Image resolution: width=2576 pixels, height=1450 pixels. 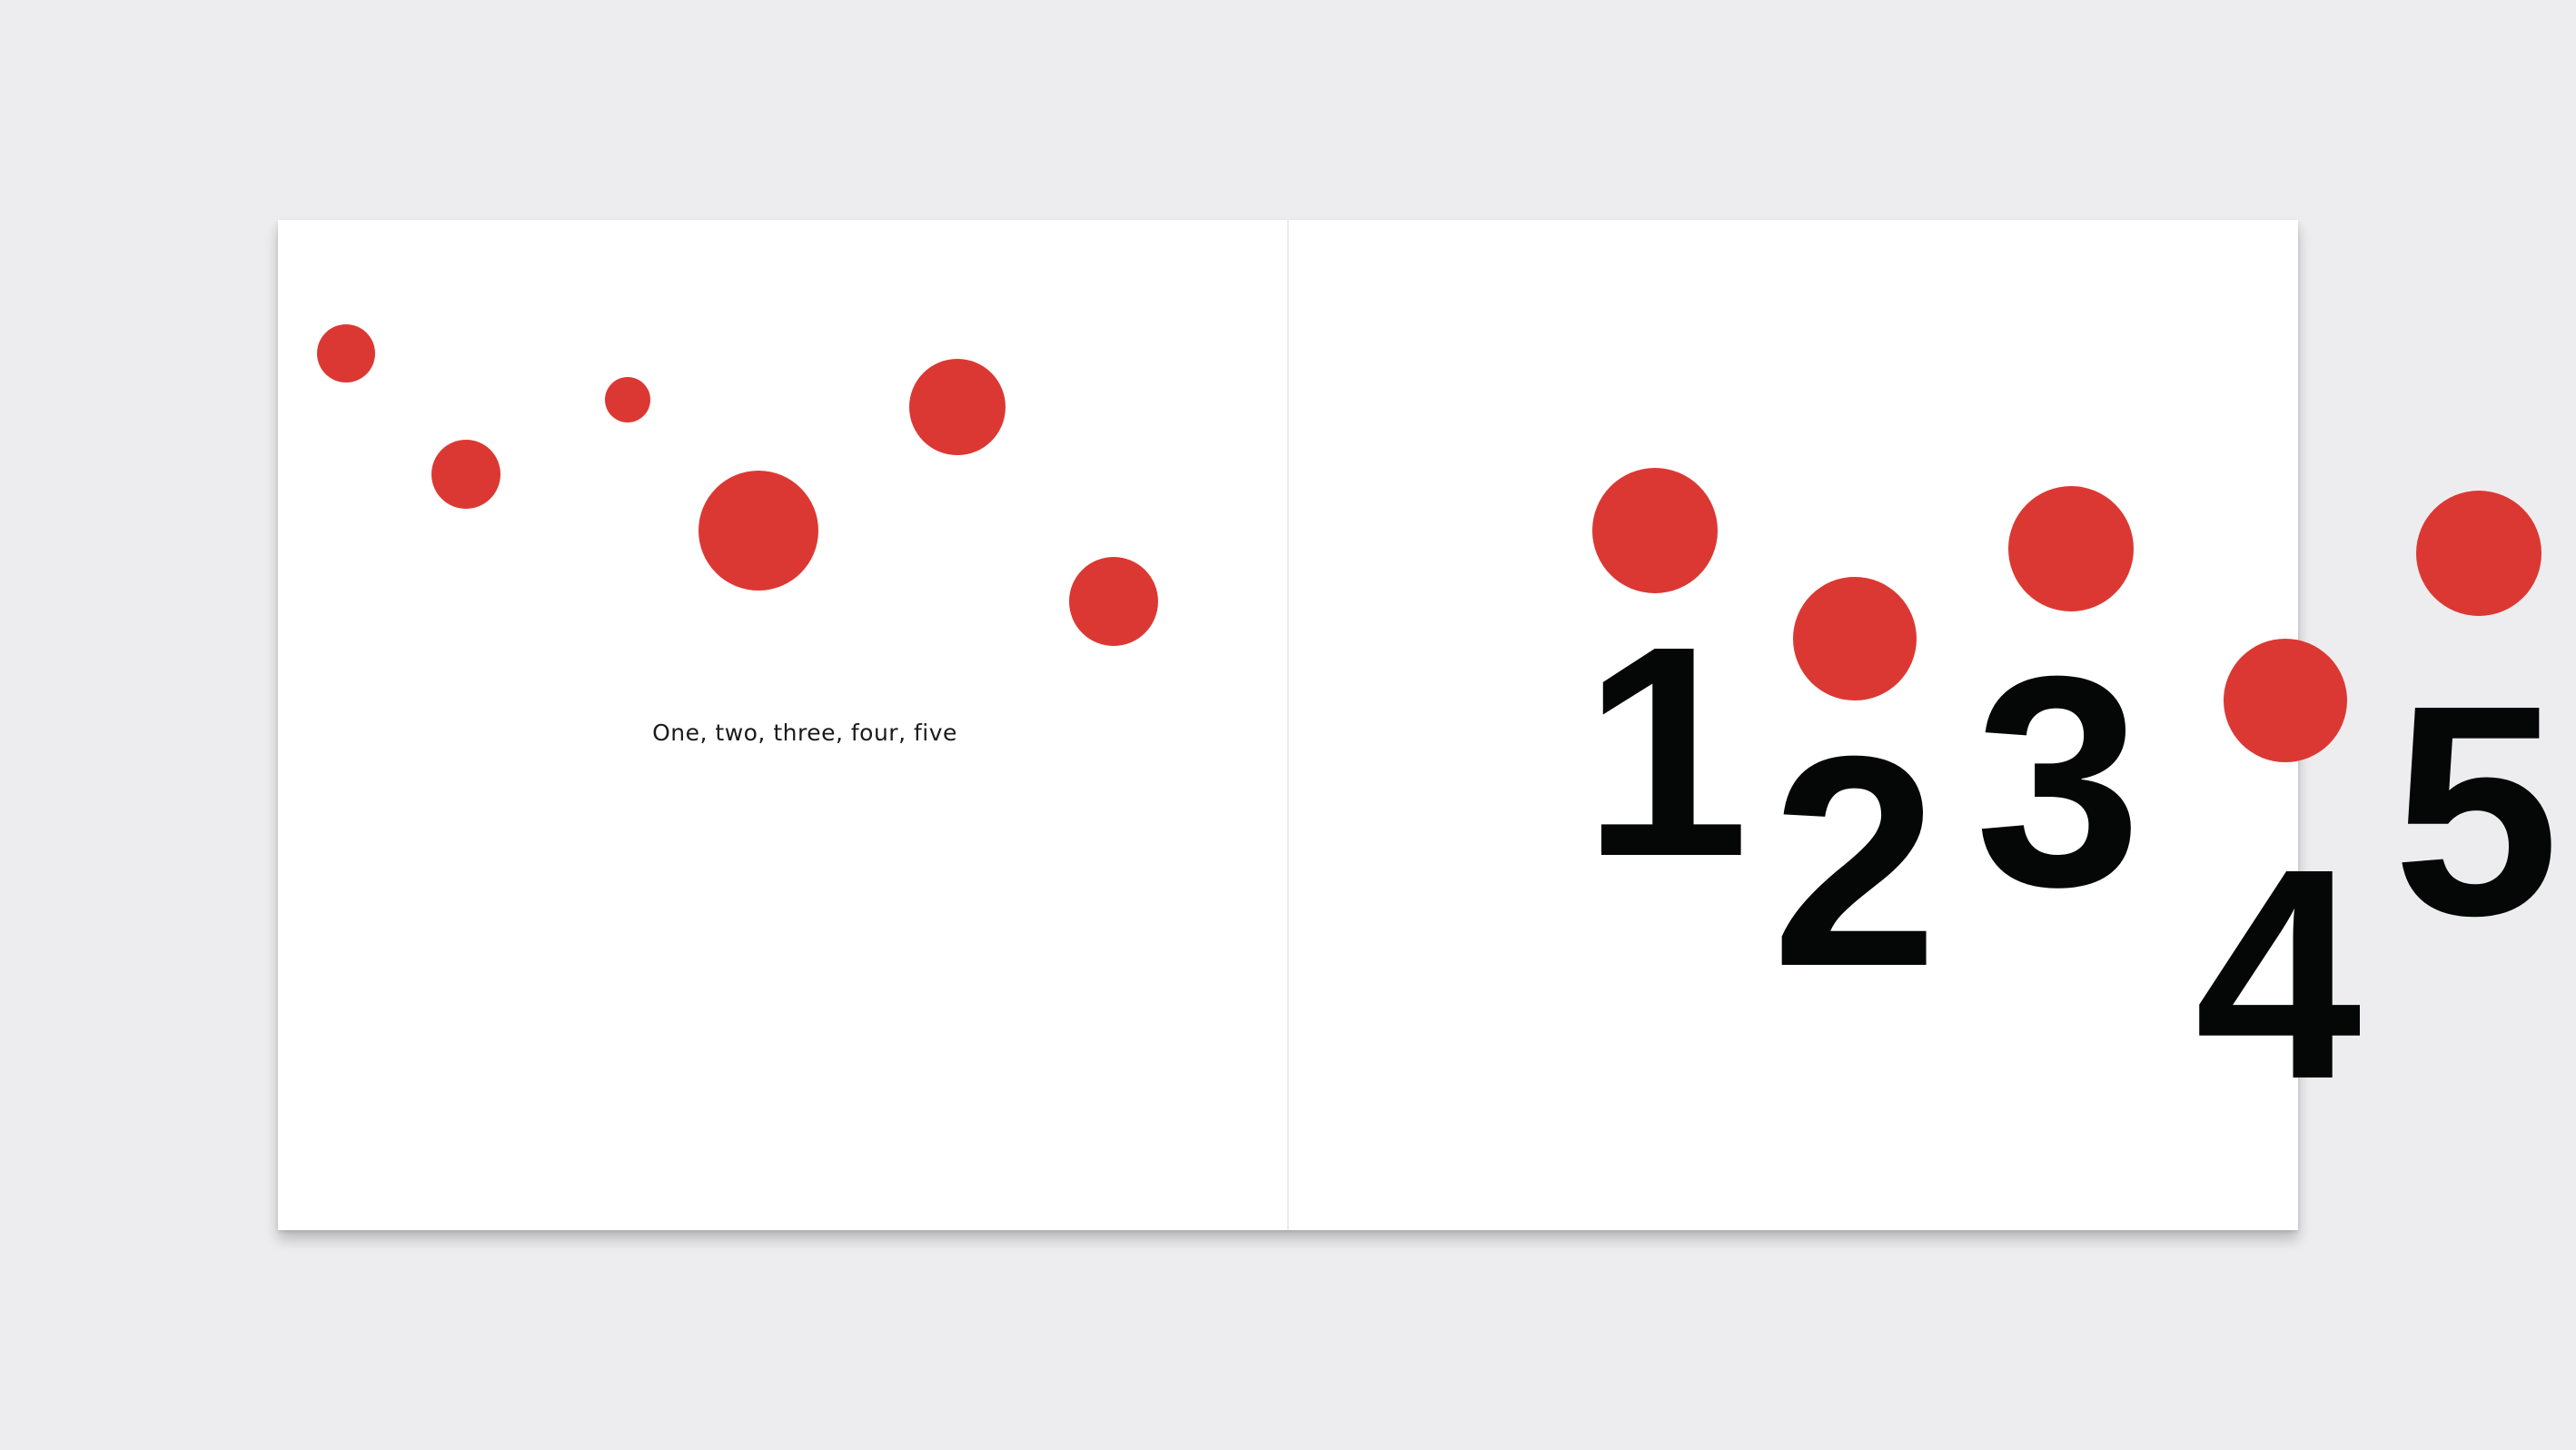 What do you see at coordinates (1854, 860) in the screenshot?
I see `numeral-2: 2` at bounding box center [1854, 860].